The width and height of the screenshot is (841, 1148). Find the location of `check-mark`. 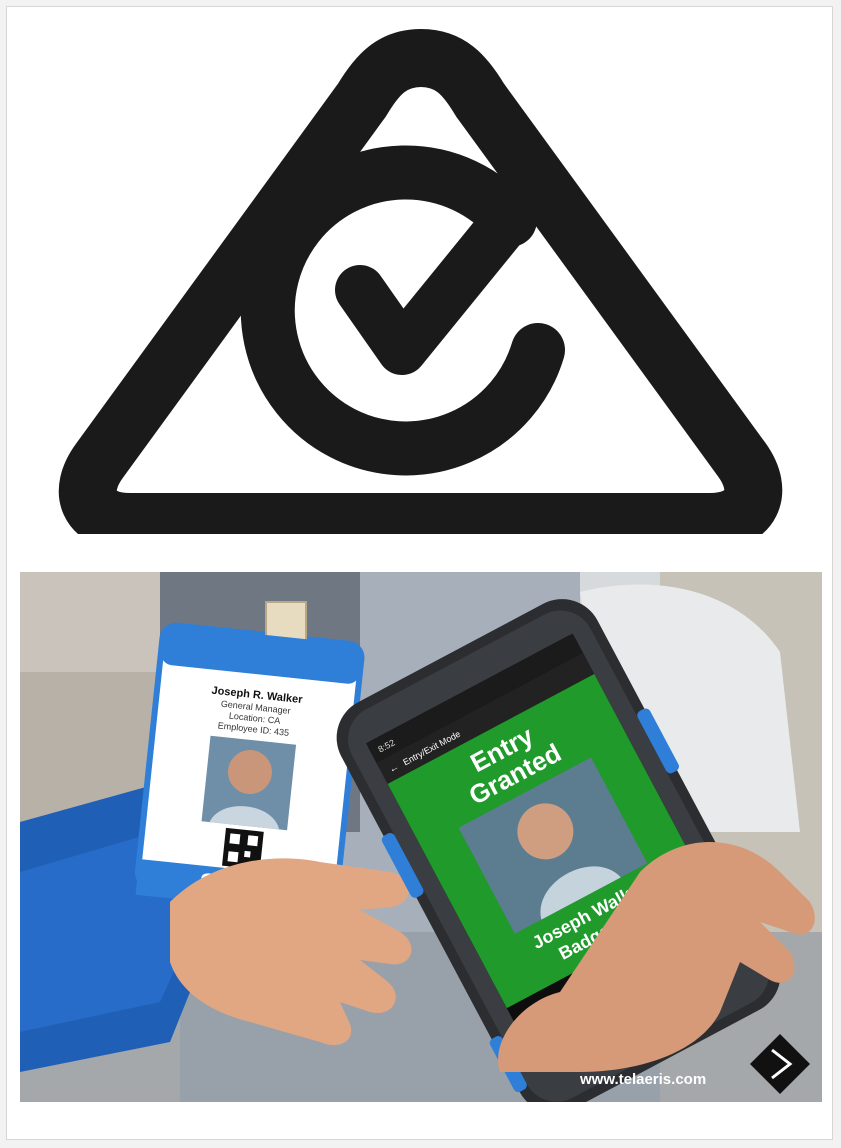

check-mark is located at coordinates (444, 272).